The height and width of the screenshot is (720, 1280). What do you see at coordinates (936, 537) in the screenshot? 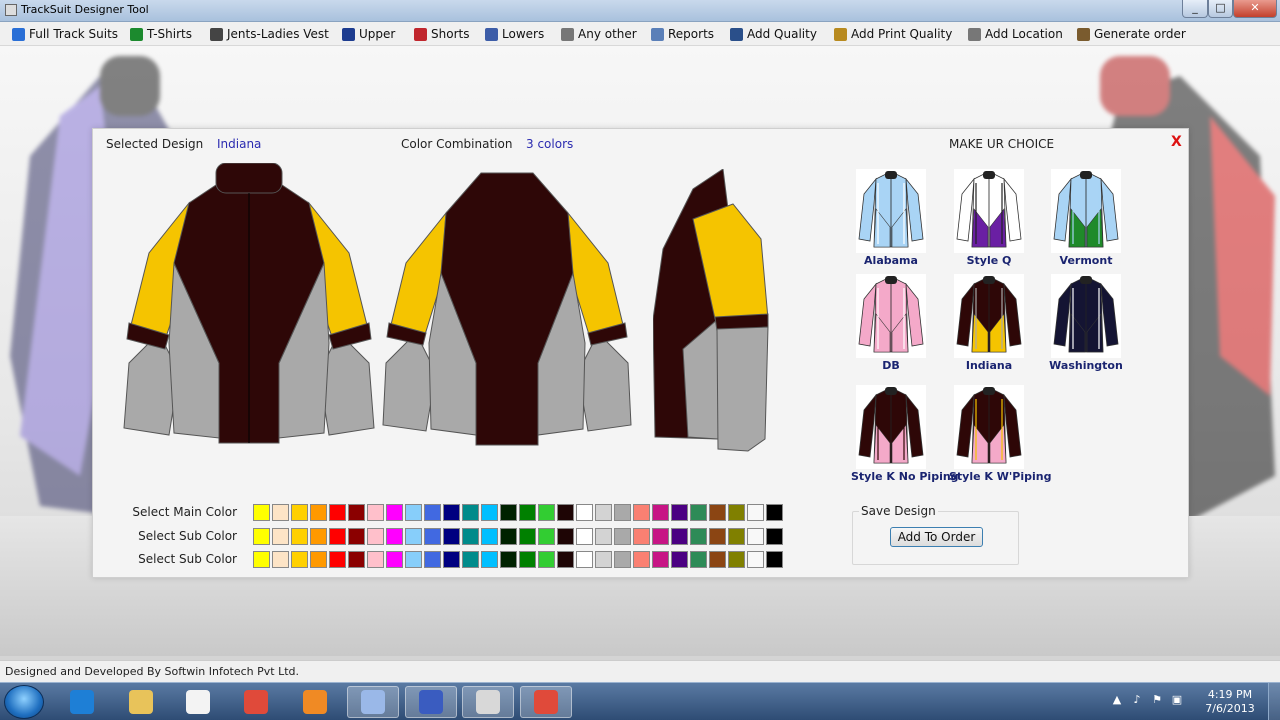
I see `add-to-order-button: Add To Order` at bounding box center [936, 537].